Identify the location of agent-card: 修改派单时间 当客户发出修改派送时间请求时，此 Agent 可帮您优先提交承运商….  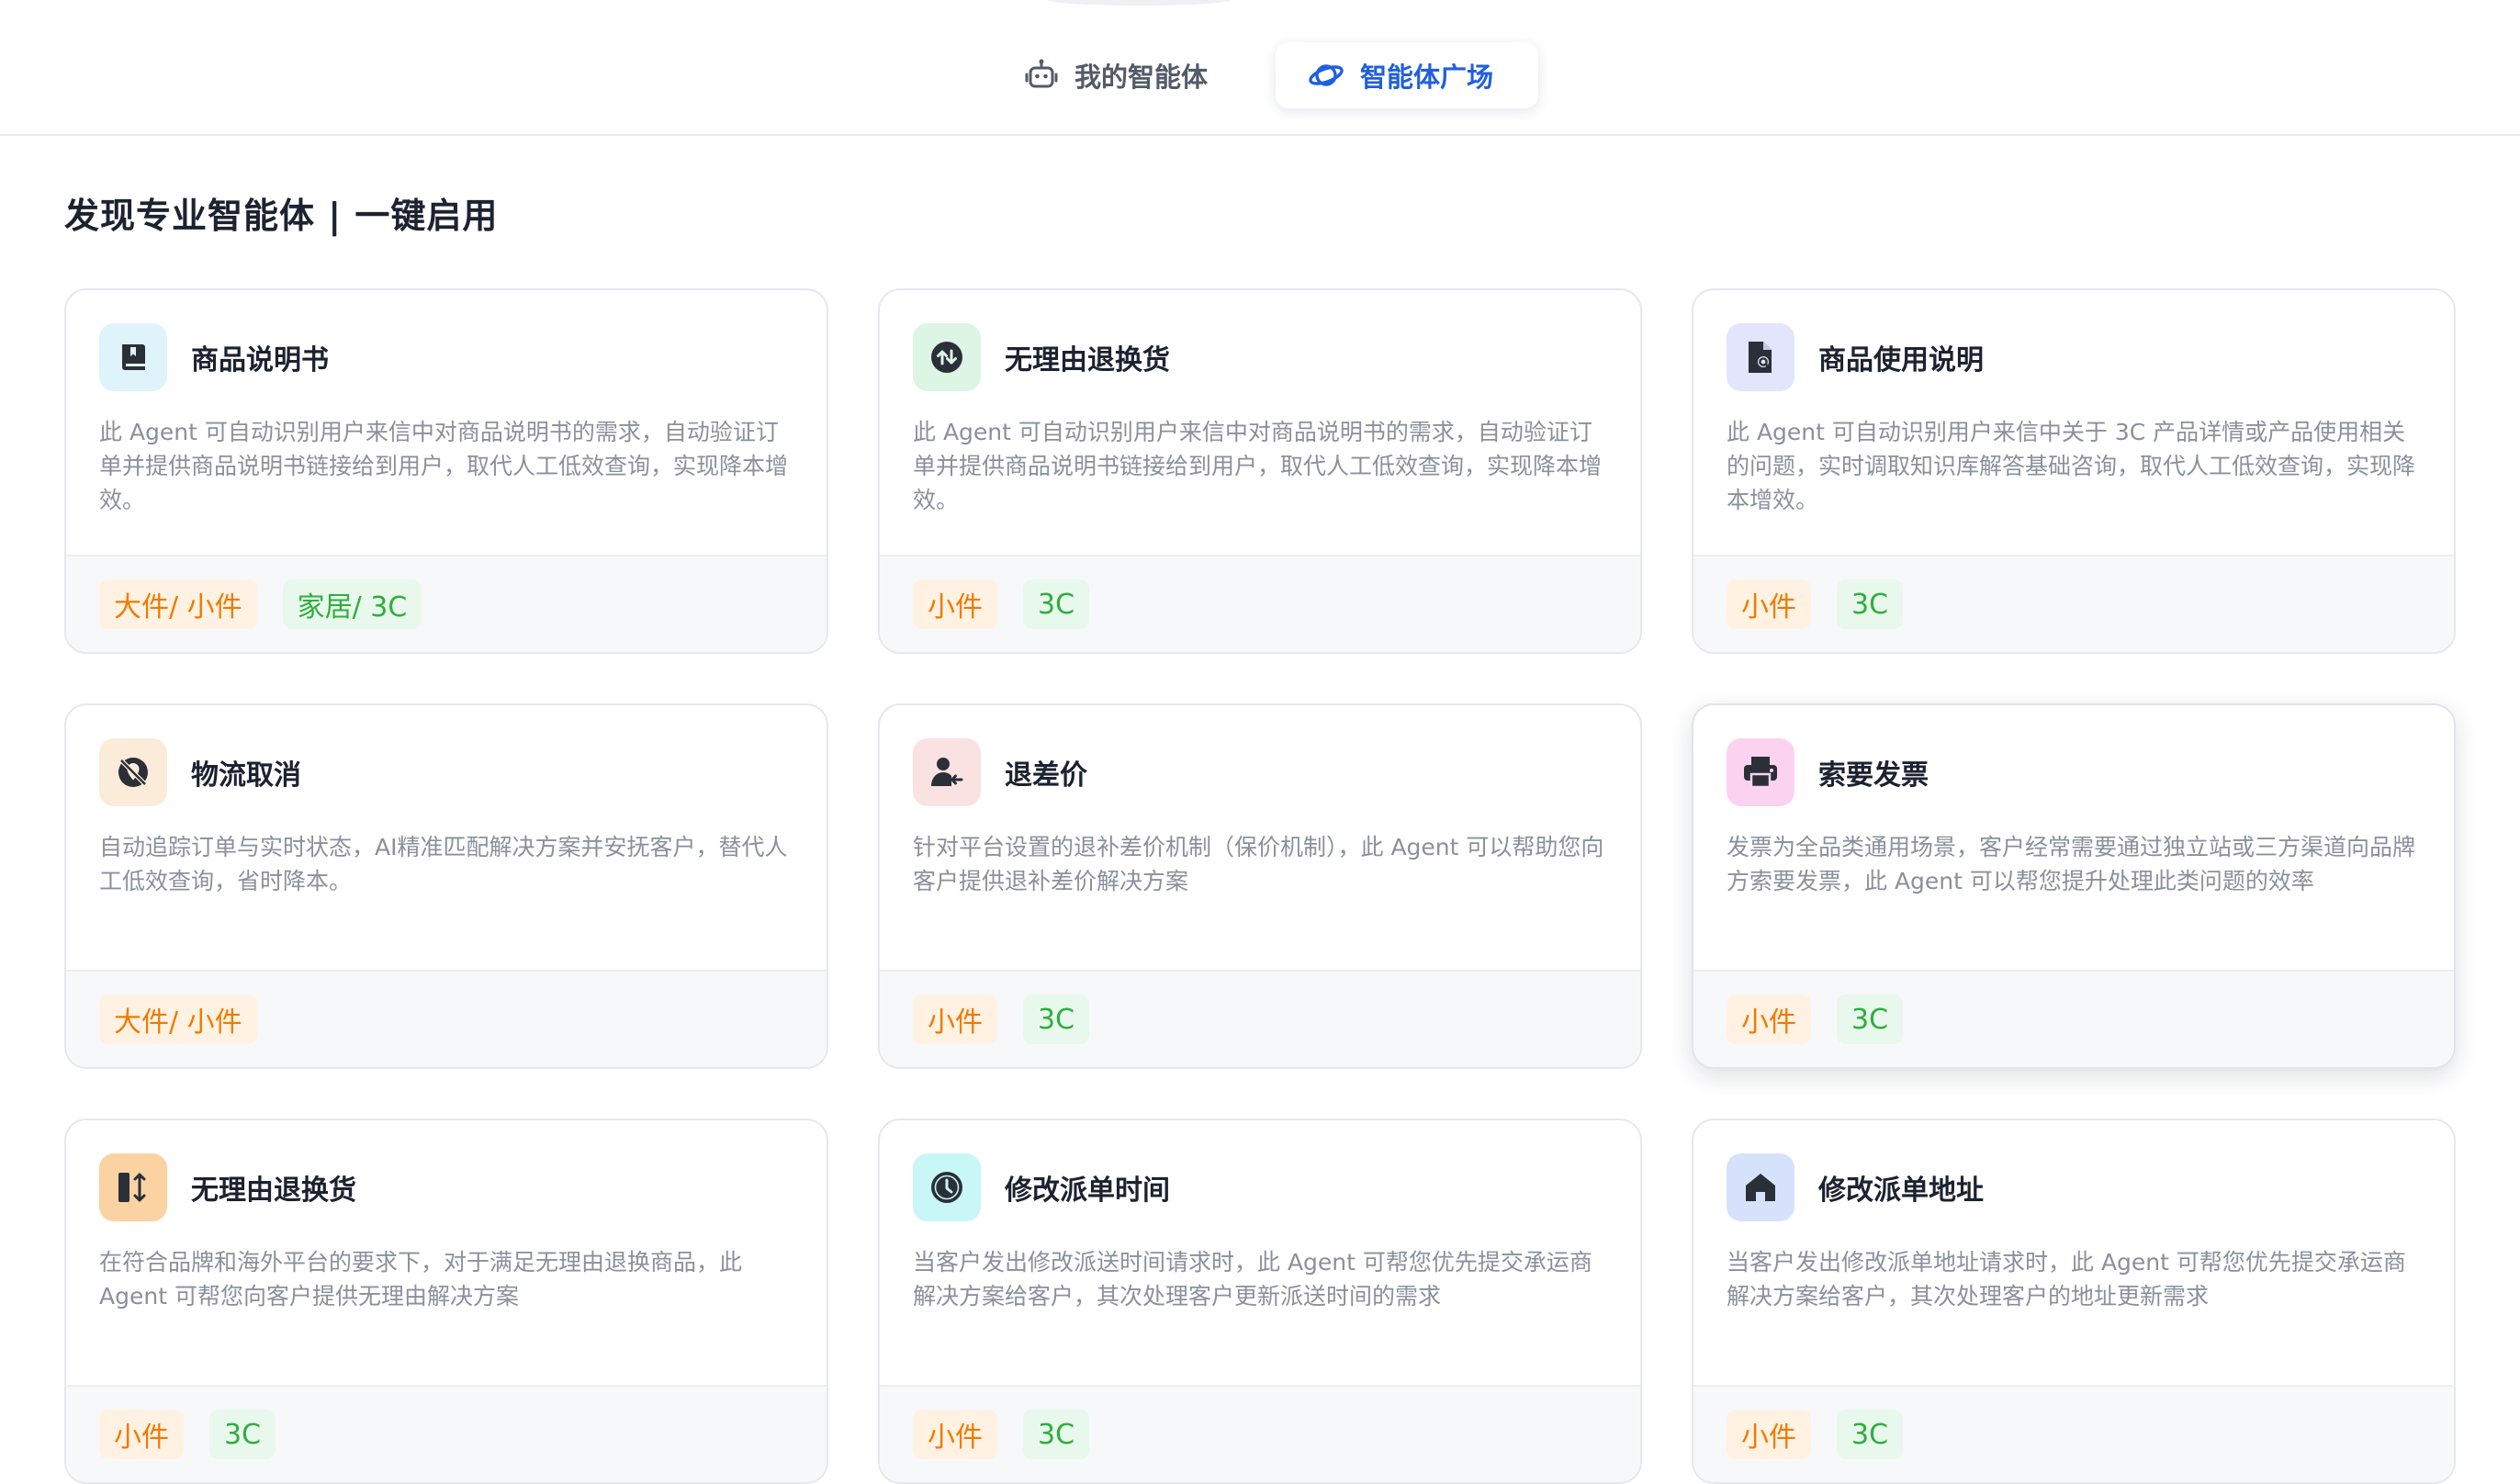
(1260, 1301).